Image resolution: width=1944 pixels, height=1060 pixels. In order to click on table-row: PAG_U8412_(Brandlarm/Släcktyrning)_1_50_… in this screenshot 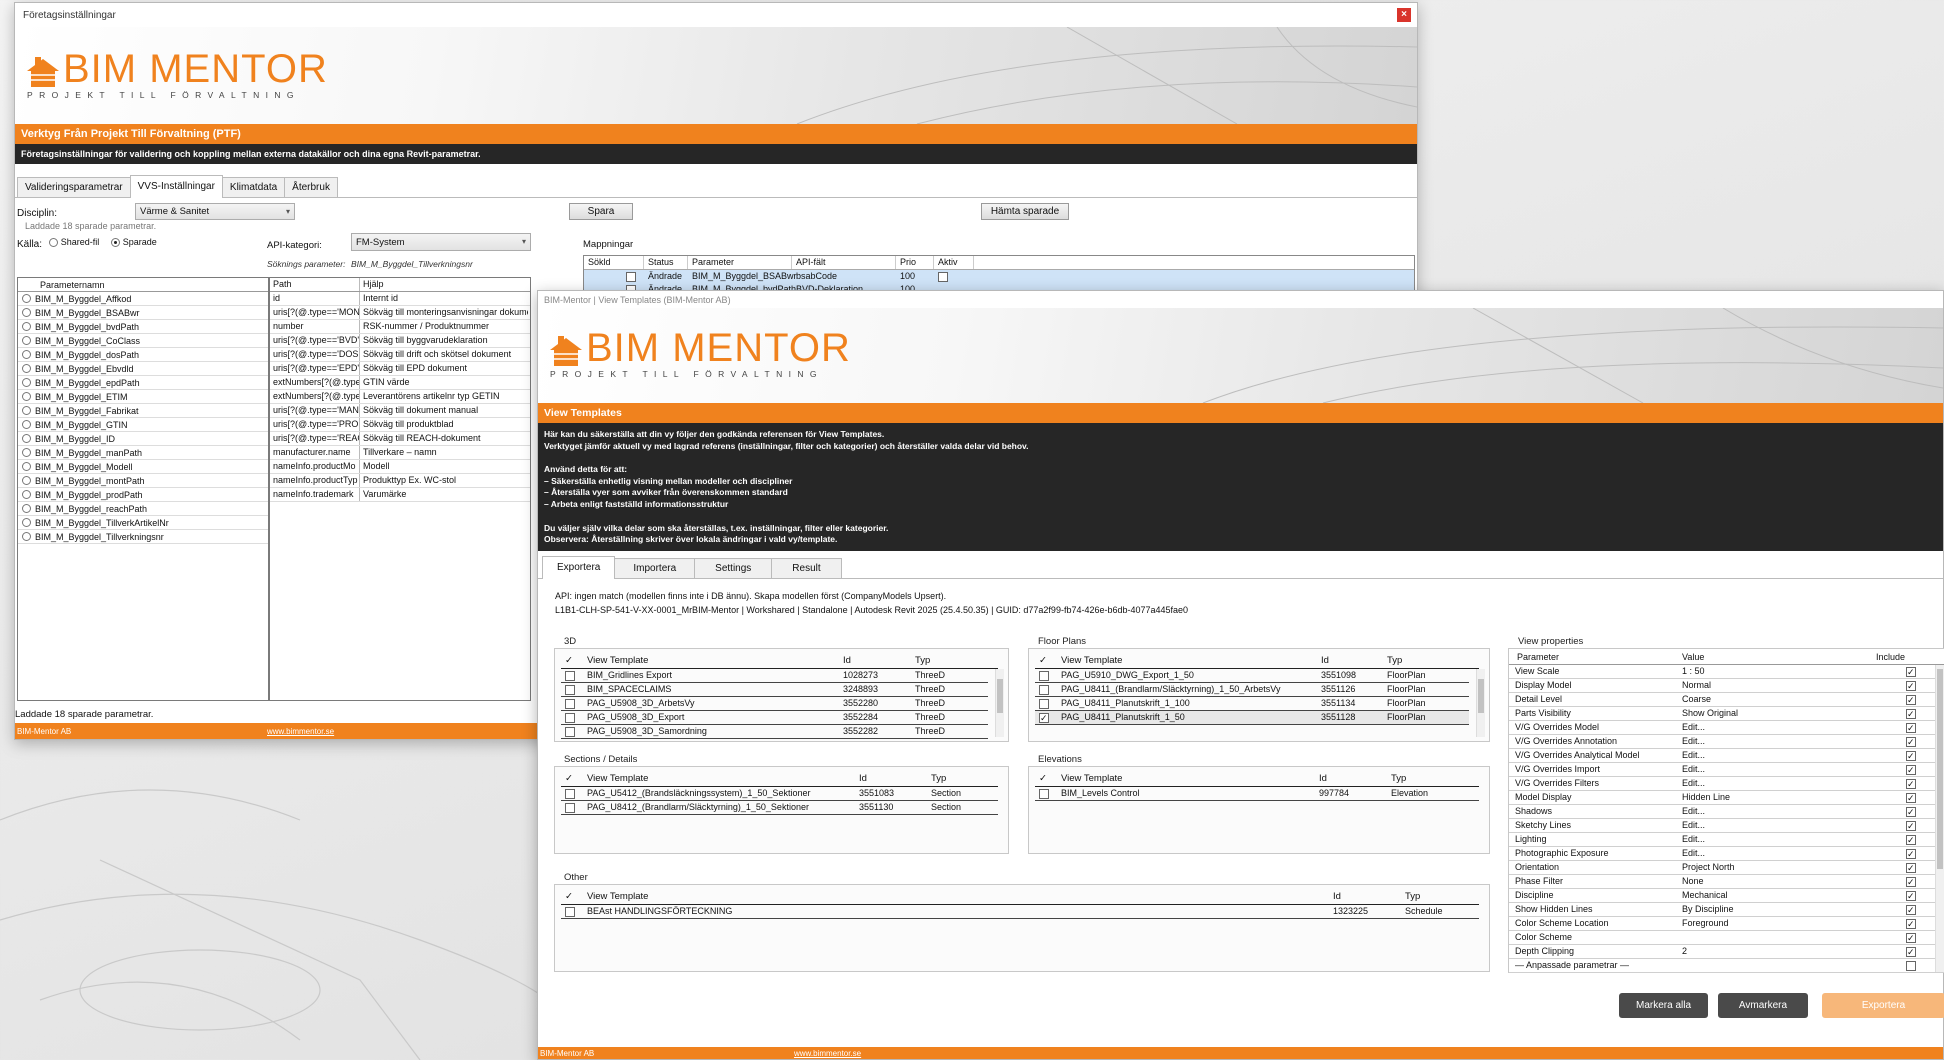, I will do `click(779, 808)`.